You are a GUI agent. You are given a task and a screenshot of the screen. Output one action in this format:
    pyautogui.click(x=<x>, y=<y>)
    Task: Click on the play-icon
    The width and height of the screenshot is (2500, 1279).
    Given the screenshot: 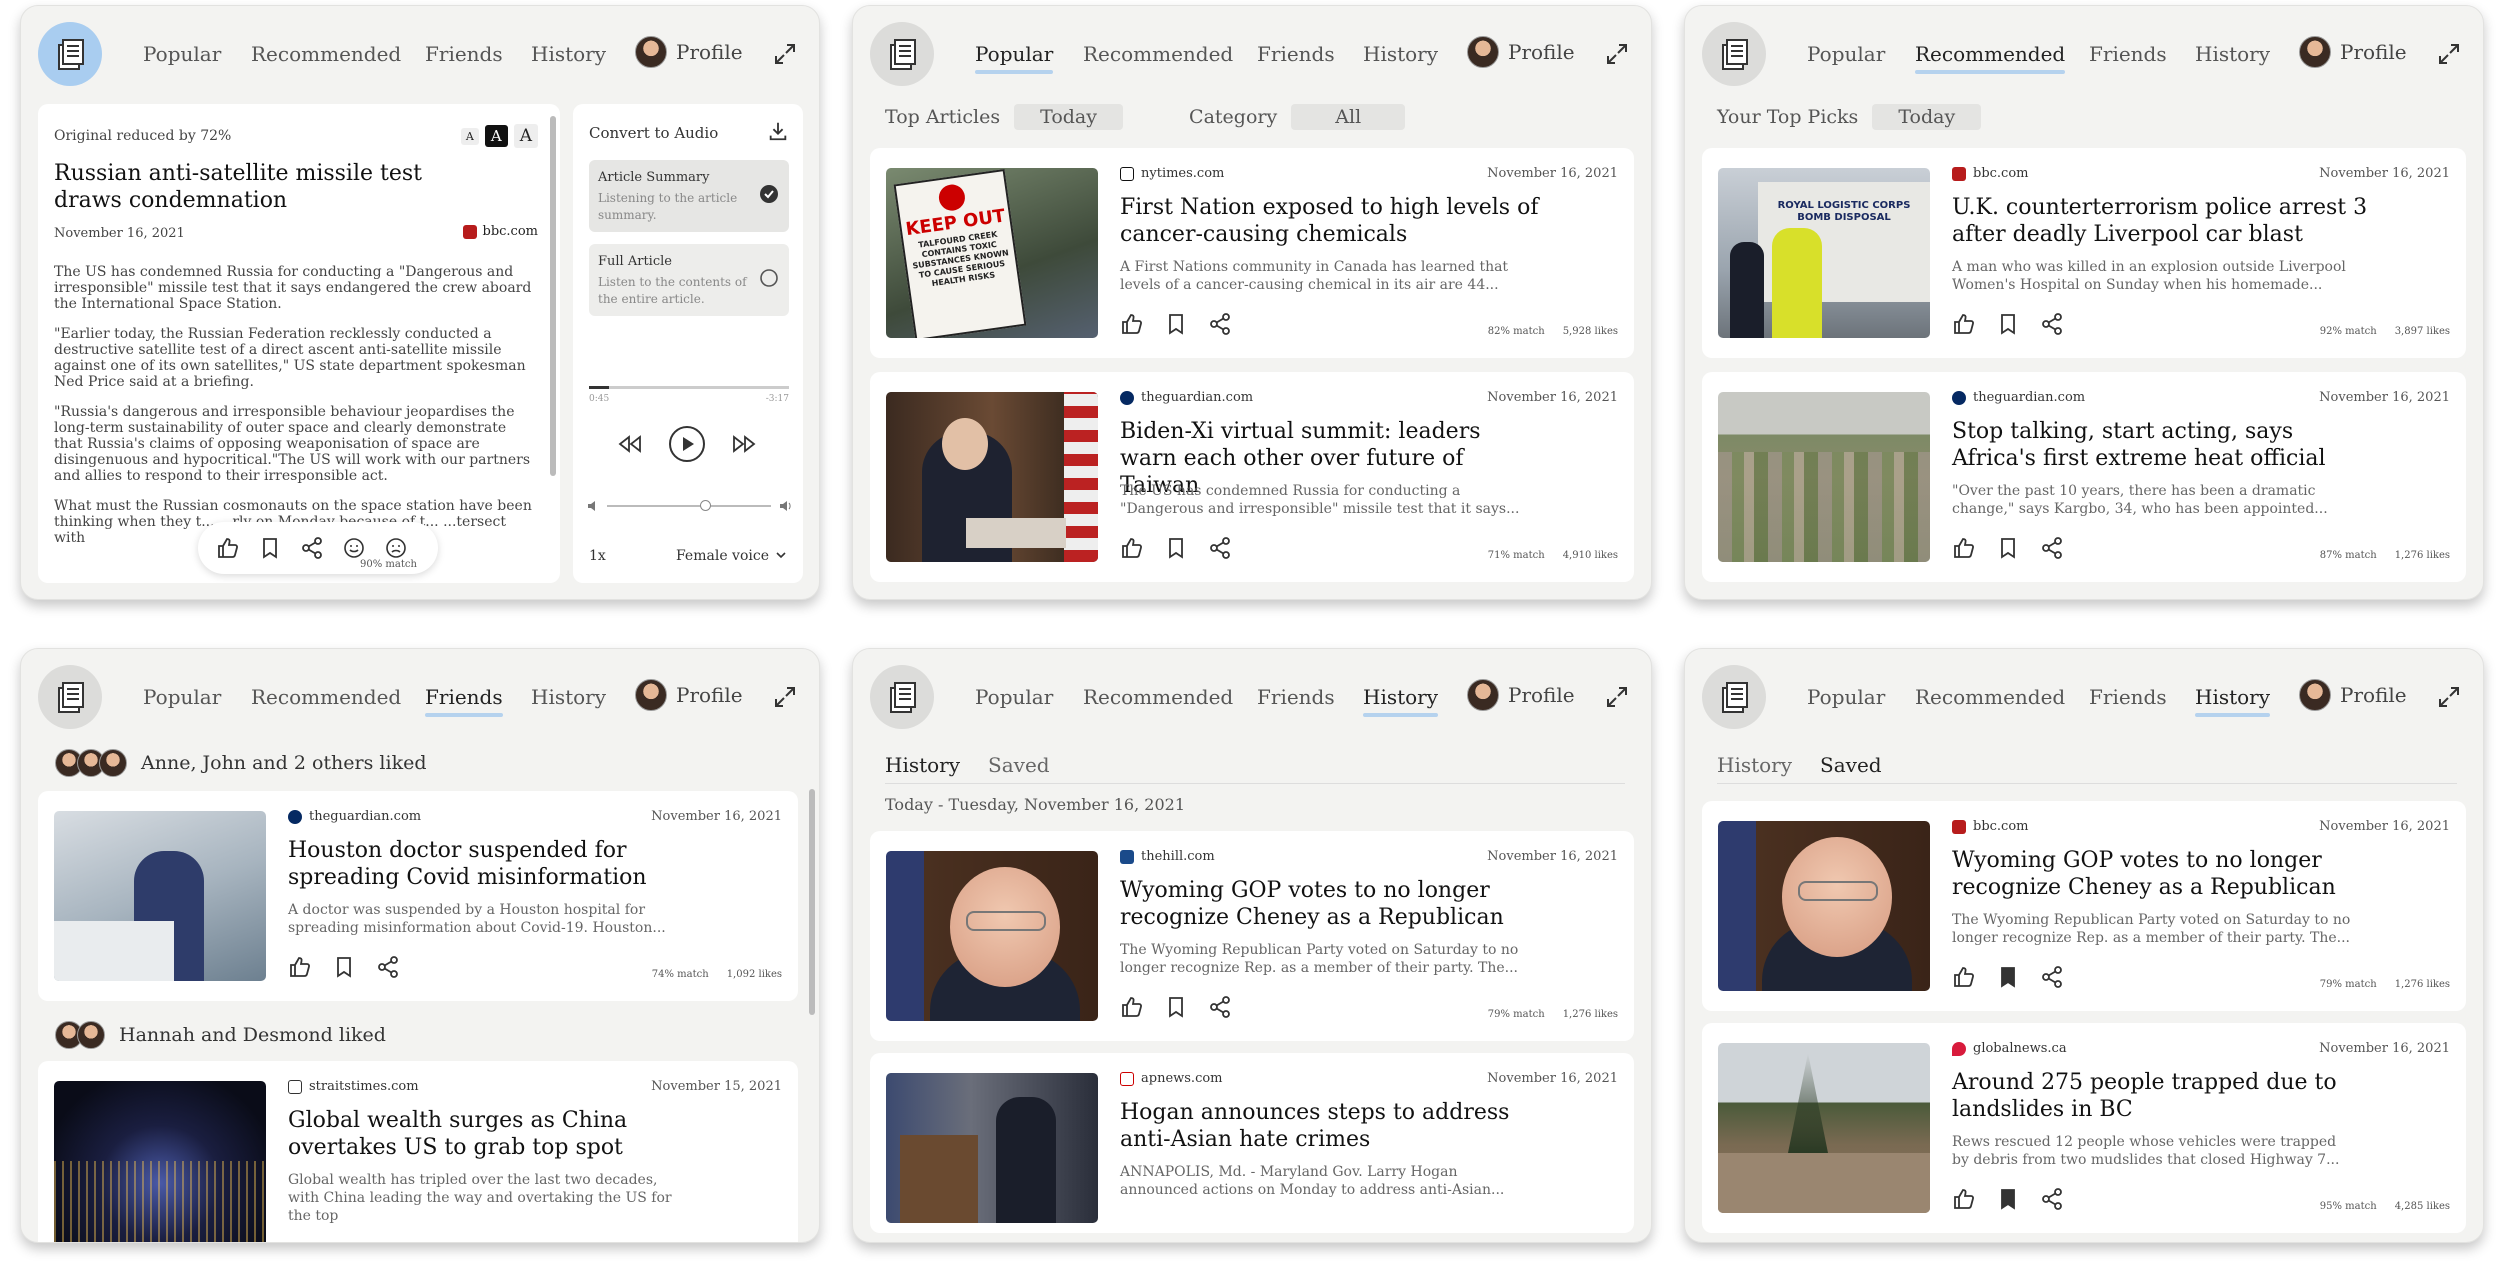 What is the action you would take?
    pyautogui.click(x=687, y=444)
    